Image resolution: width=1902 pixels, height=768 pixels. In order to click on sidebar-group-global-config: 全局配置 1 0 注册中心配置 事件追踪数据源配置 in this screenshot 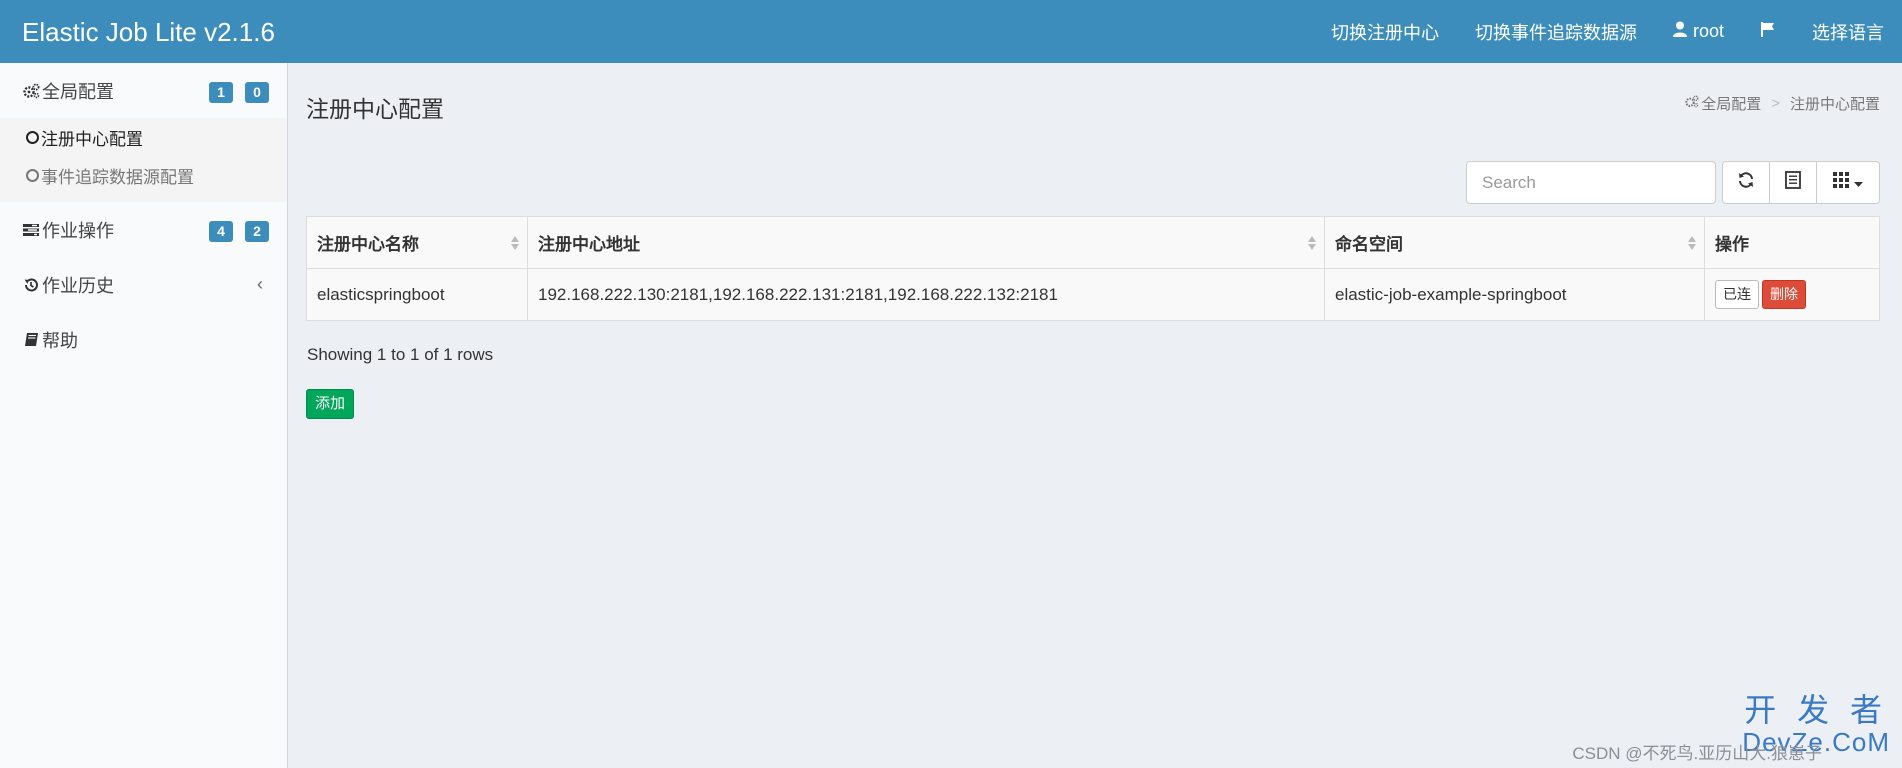, I will do `click(143, 132)`.